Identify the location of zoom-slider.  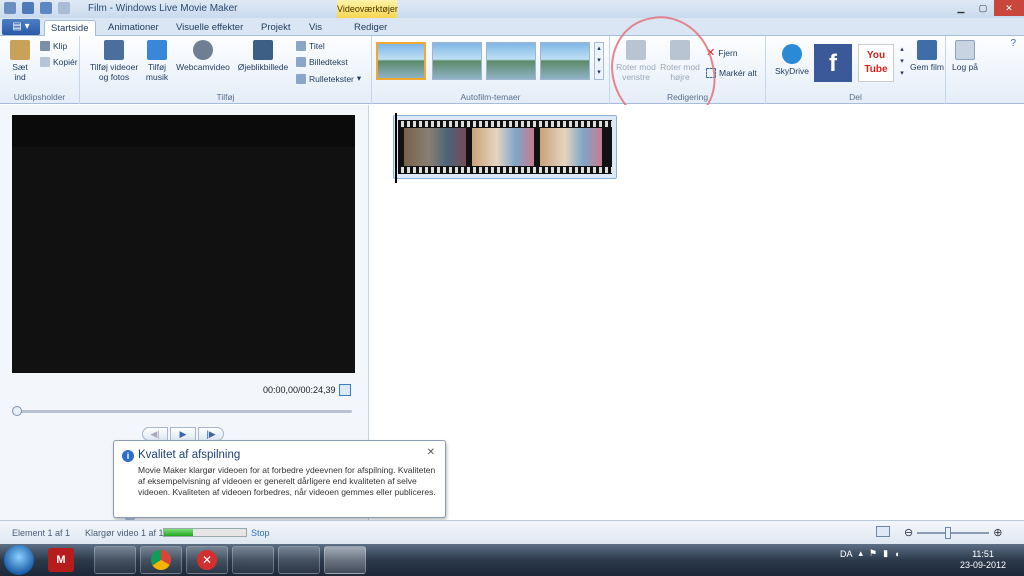
(953, 532).